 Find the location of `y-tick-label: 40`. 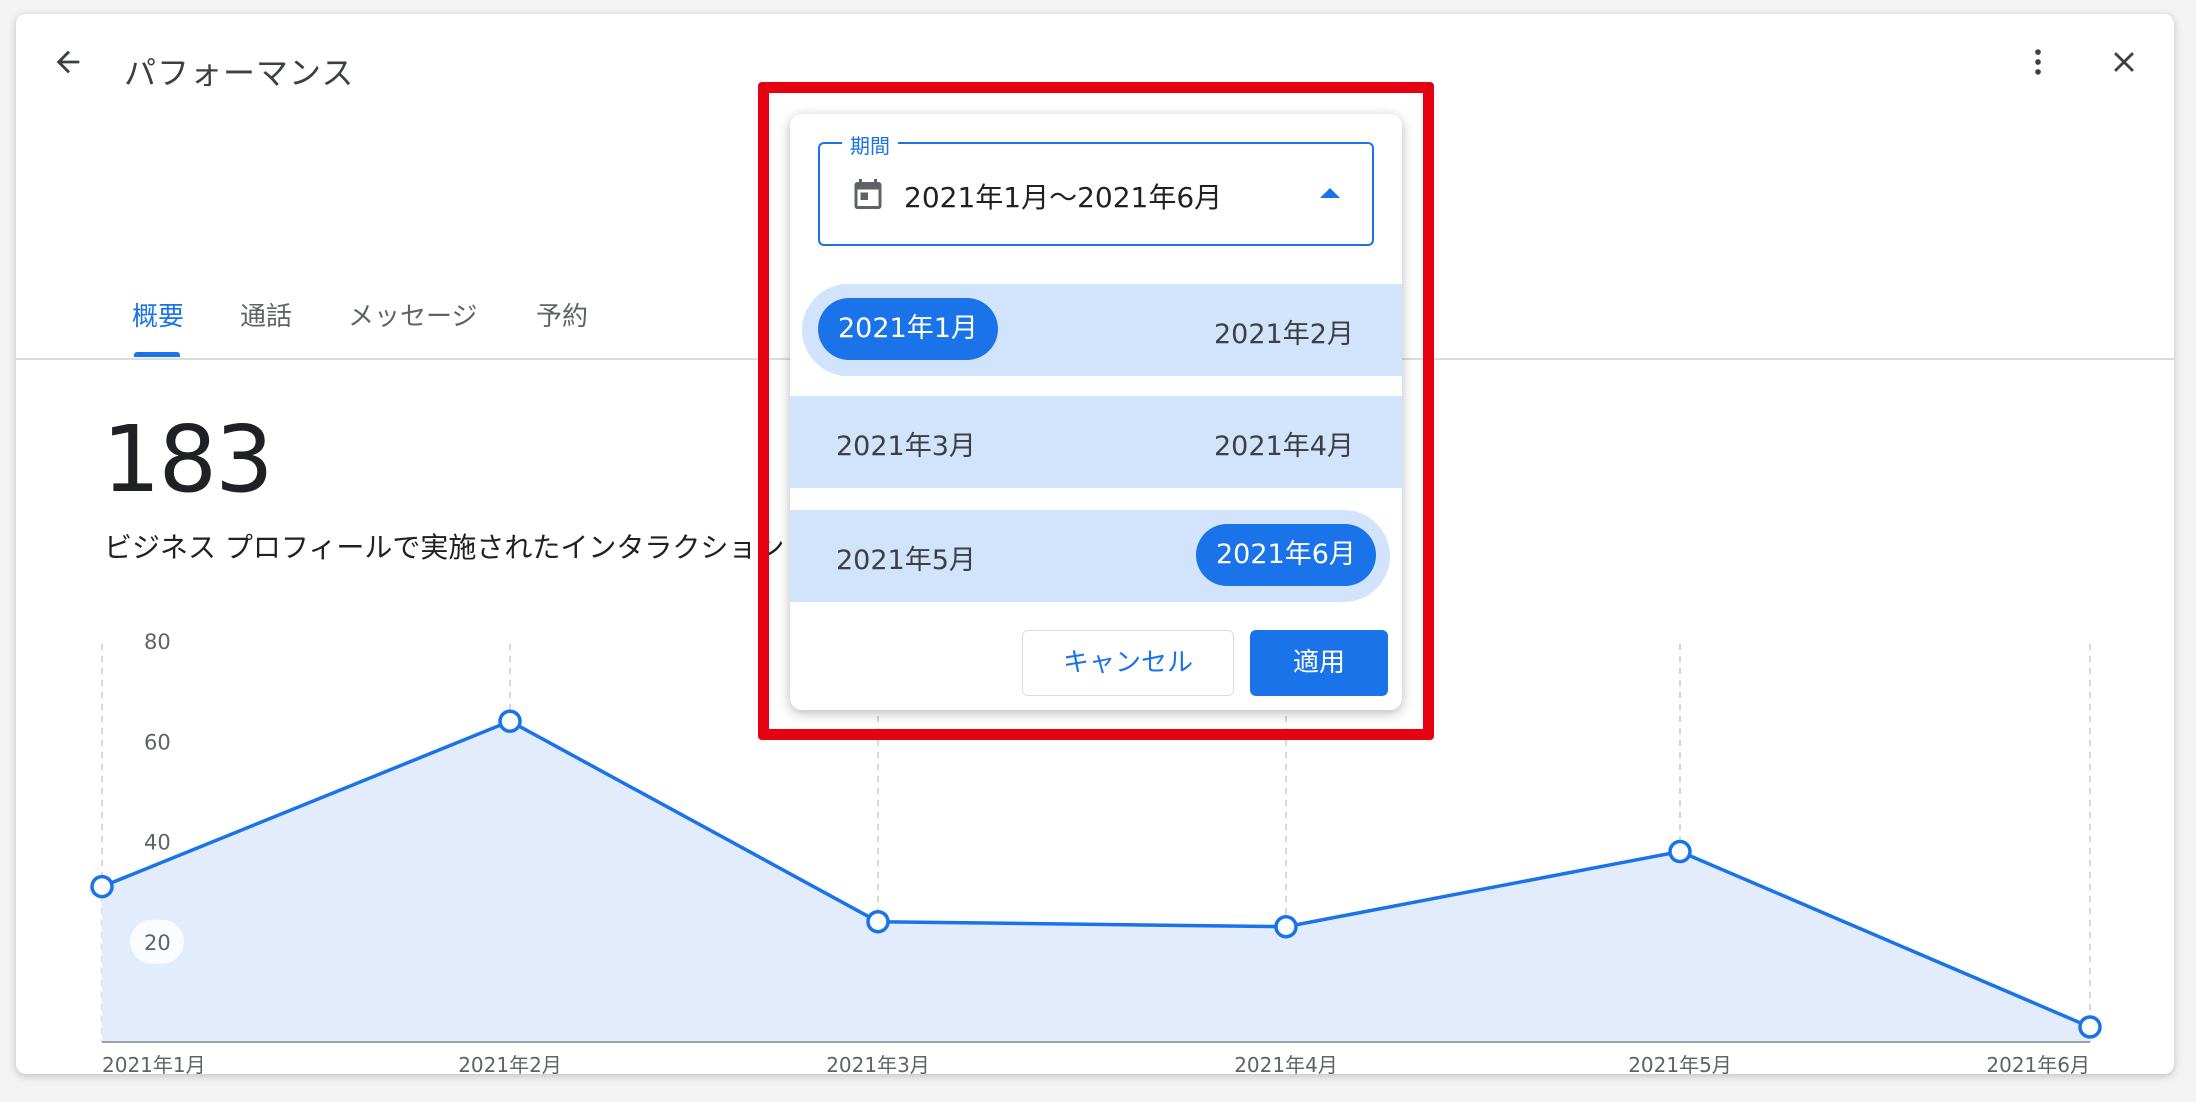

y-tick-label: 40 is located at coordinates (157, 843).